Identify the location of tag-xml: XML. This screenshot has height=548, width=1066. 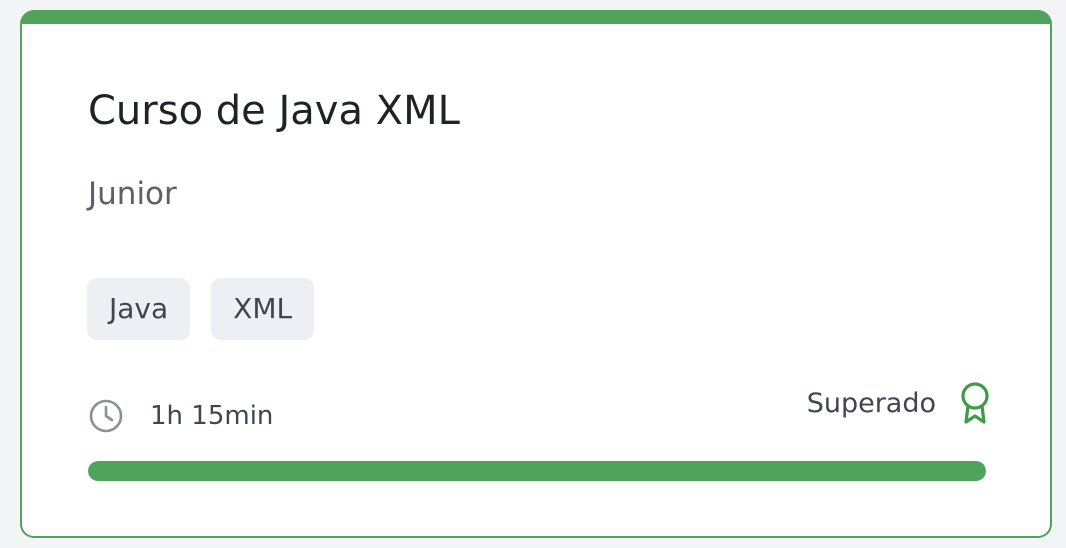
(263, 309).